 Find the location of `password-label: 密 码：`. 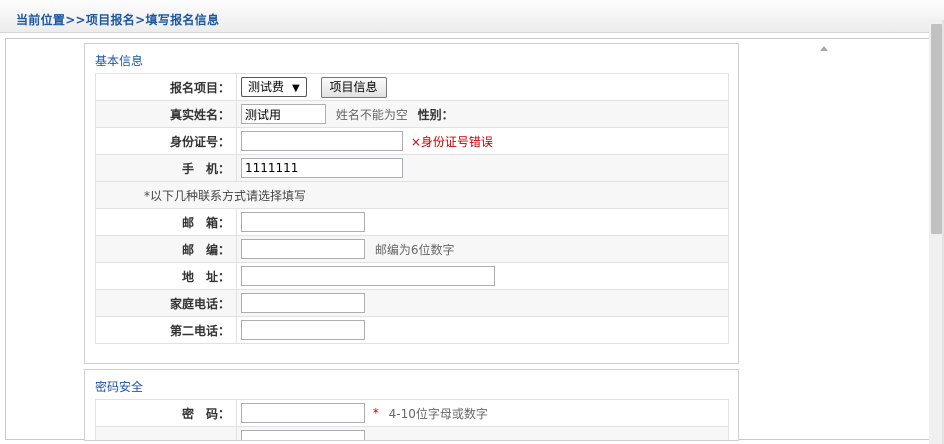

password-label: 密 码： is located at coordinates (166, 413).